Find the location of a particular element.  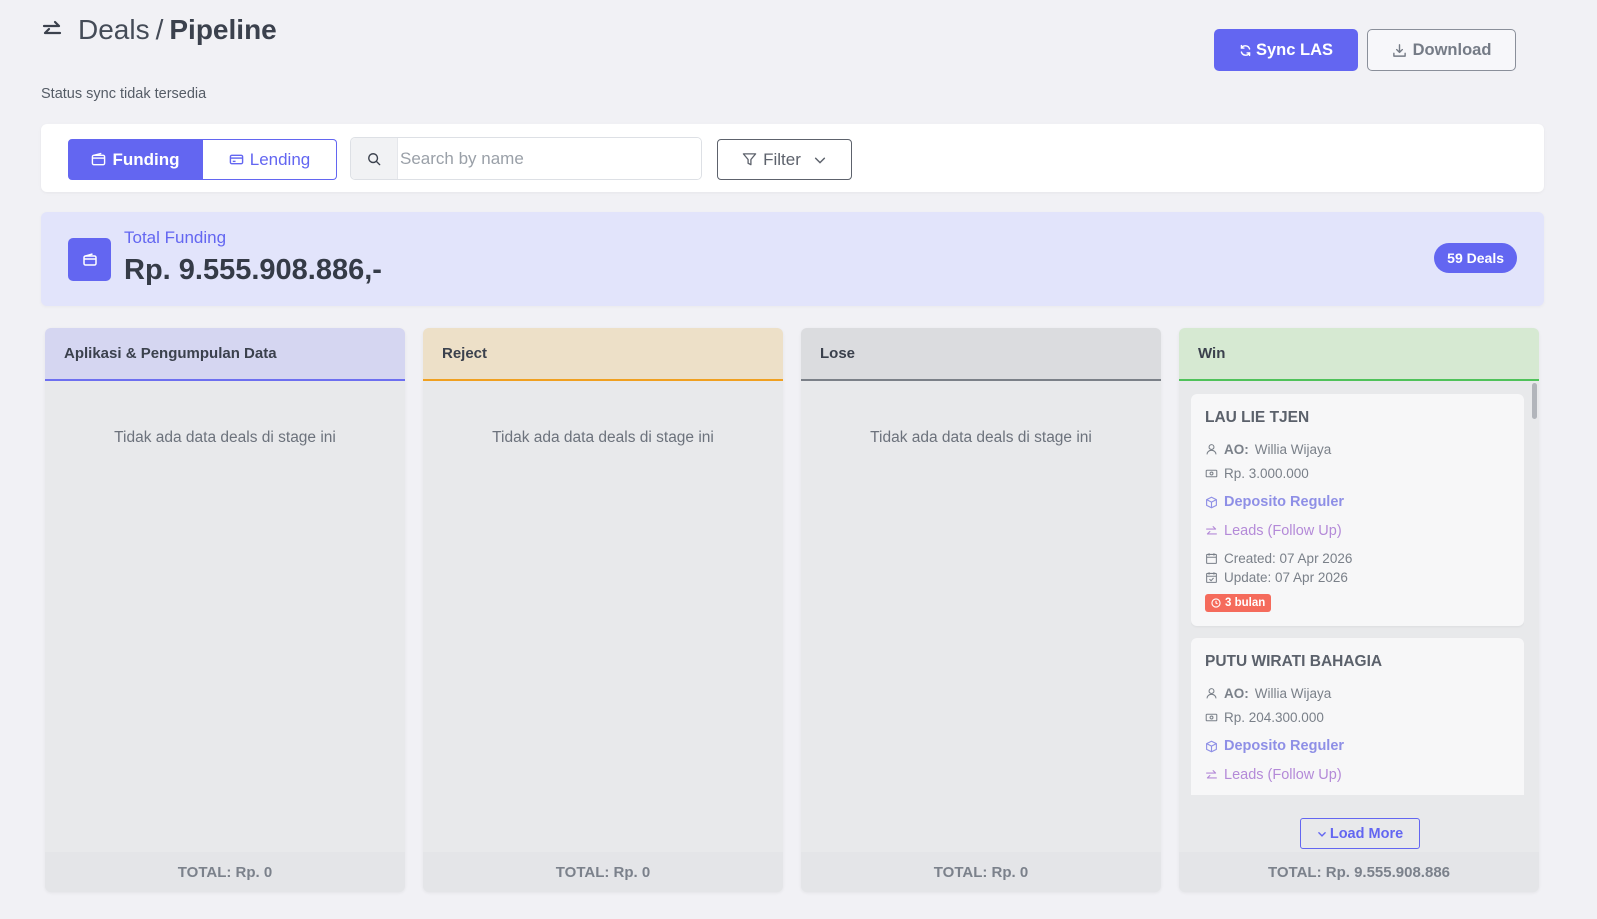

filter-label: Filter is located at coordinates (782, 159).